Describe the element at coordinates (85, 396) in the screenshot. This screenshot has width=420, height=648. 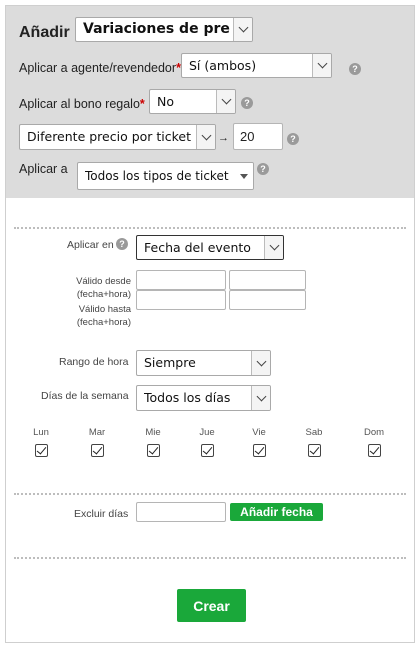
I see `weekdays-label: Días de la semana` at that location.